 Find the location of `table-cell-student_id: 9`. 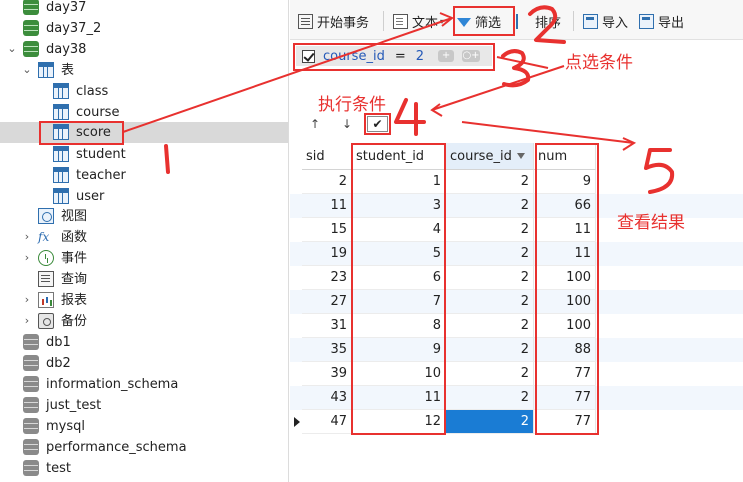

table-cell-student_id: 9 is located at coordinates (399, 350).